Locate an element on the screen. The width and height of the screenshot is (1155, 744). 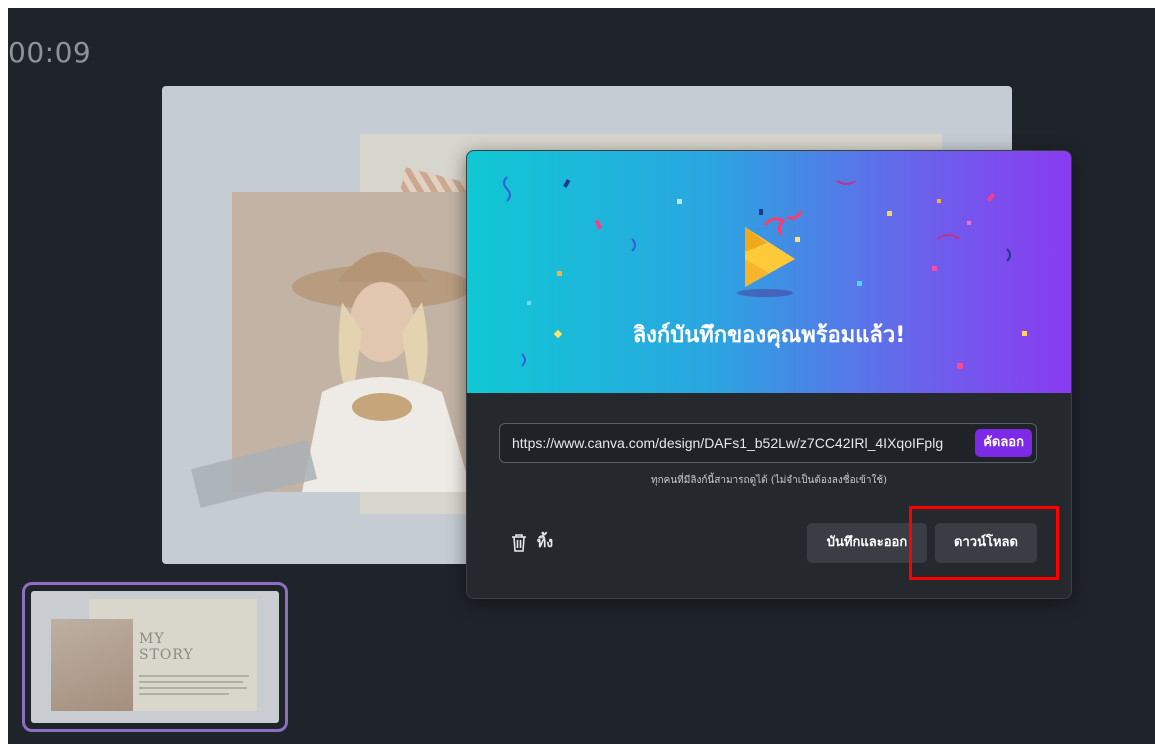
trash-icon is located at coordinates (519, 543).